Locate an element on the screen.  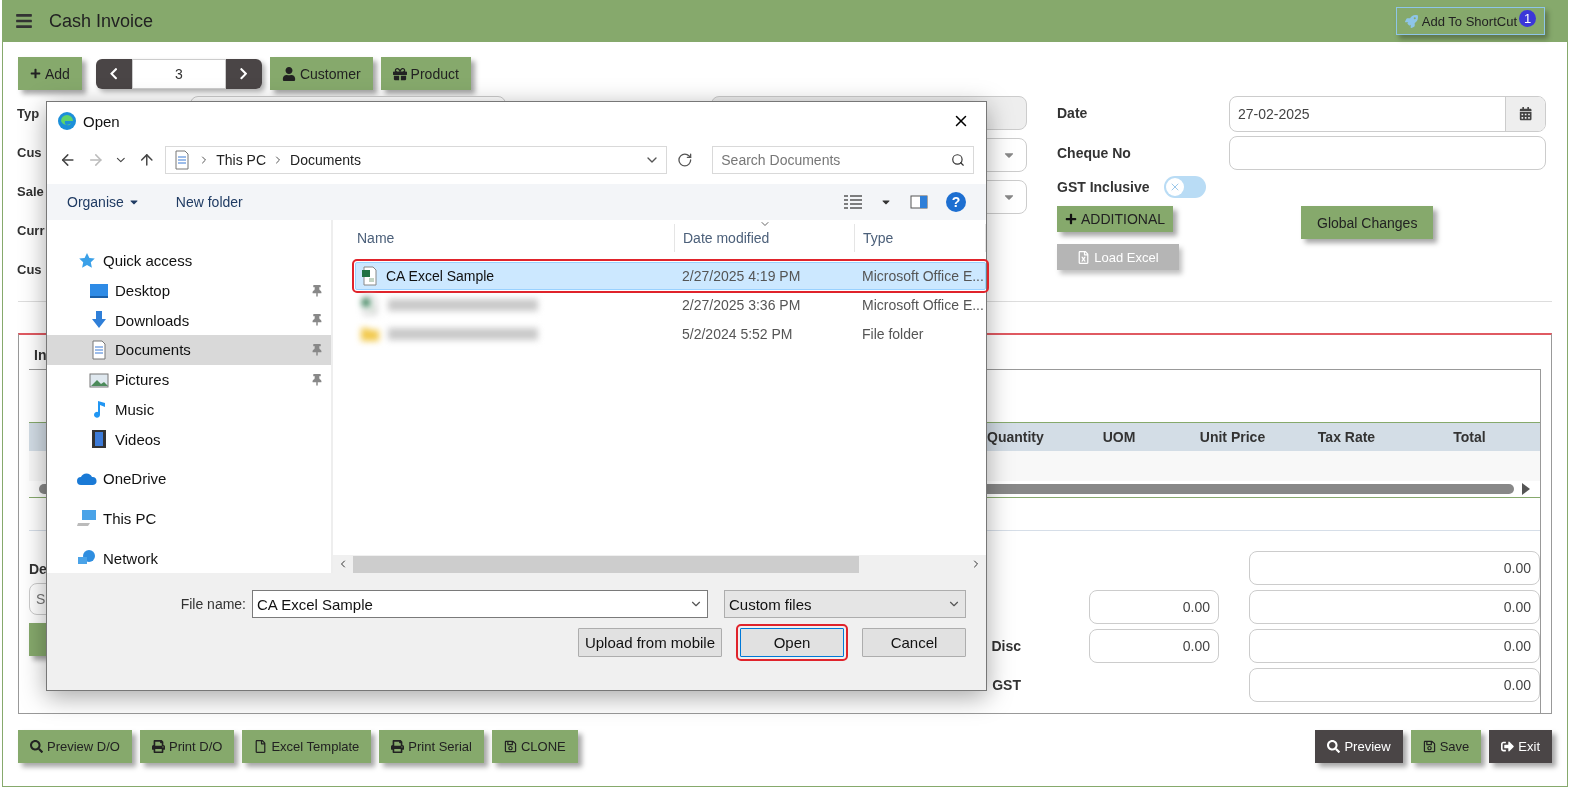
nav-item: Quick access is located at coordinates (189, 261).